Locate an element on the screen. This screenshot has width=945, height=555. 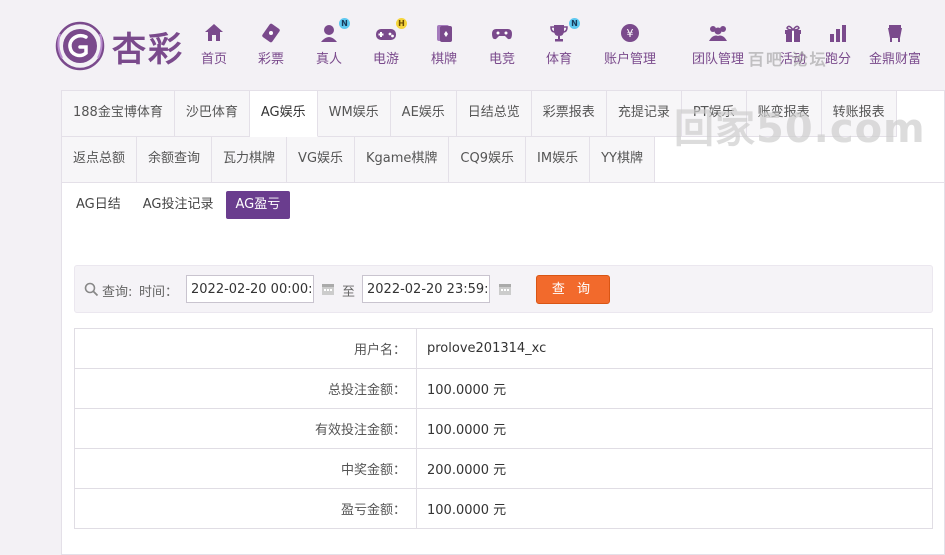
team-icon is located at coordinates (718, 33).